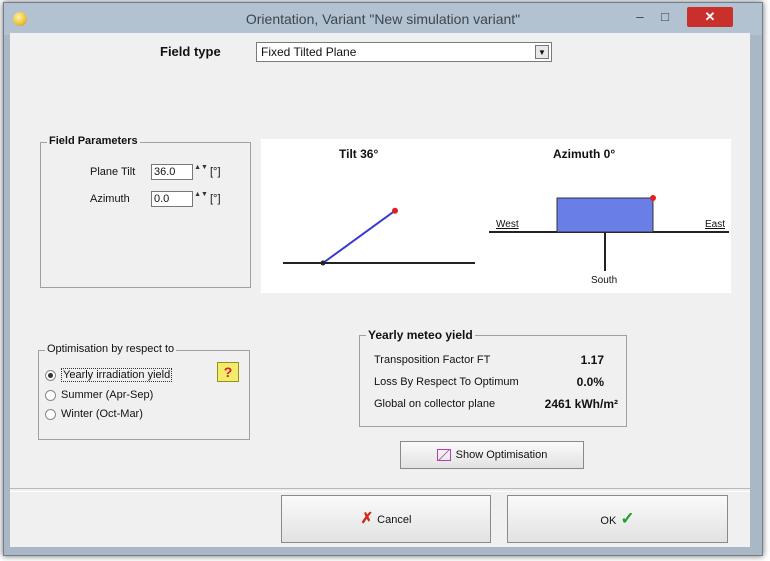  What do you see at coordinates (592, 360) in the screenshot?
I see `transposition-factor-value: 1.17` at bounding box center [592, 360].